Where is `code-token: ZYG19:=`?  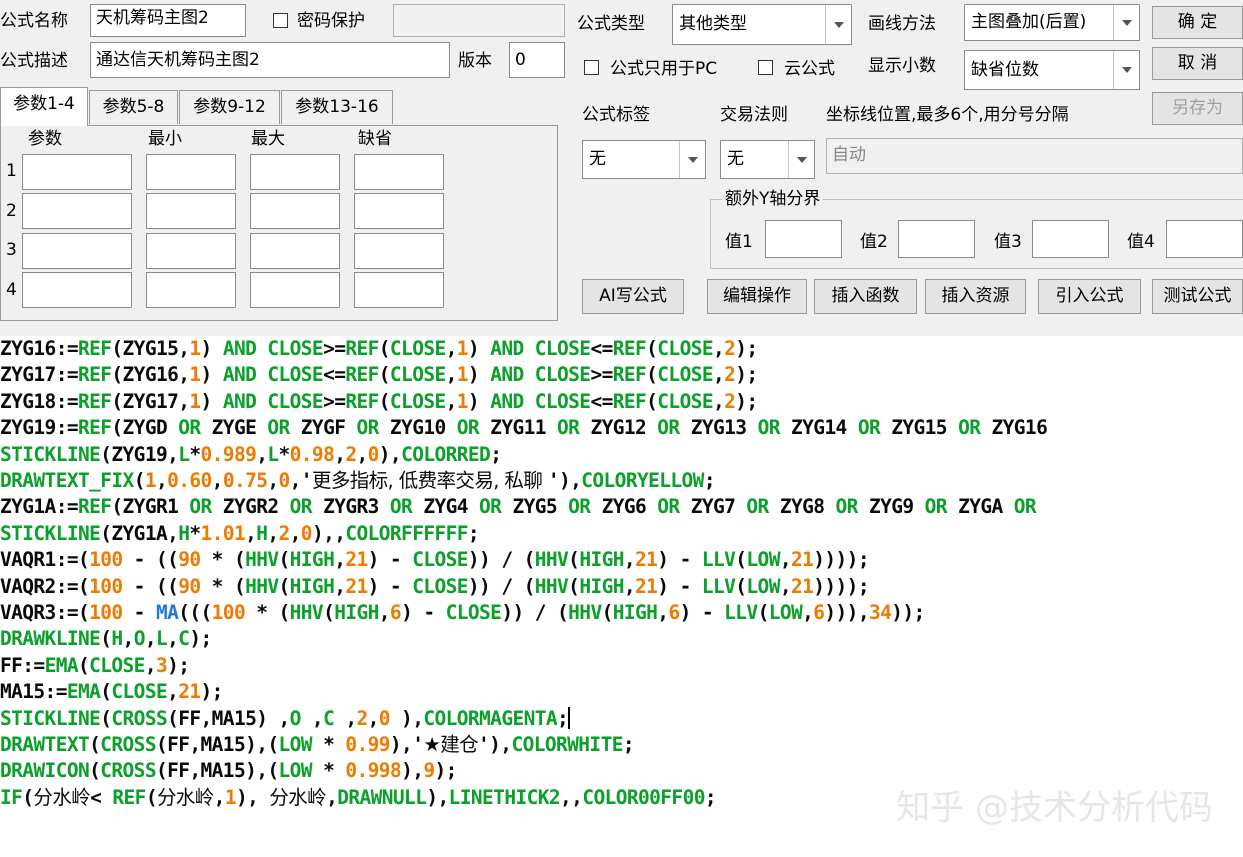 code-token: ZYG19:= is located at coordinates (39, 428).